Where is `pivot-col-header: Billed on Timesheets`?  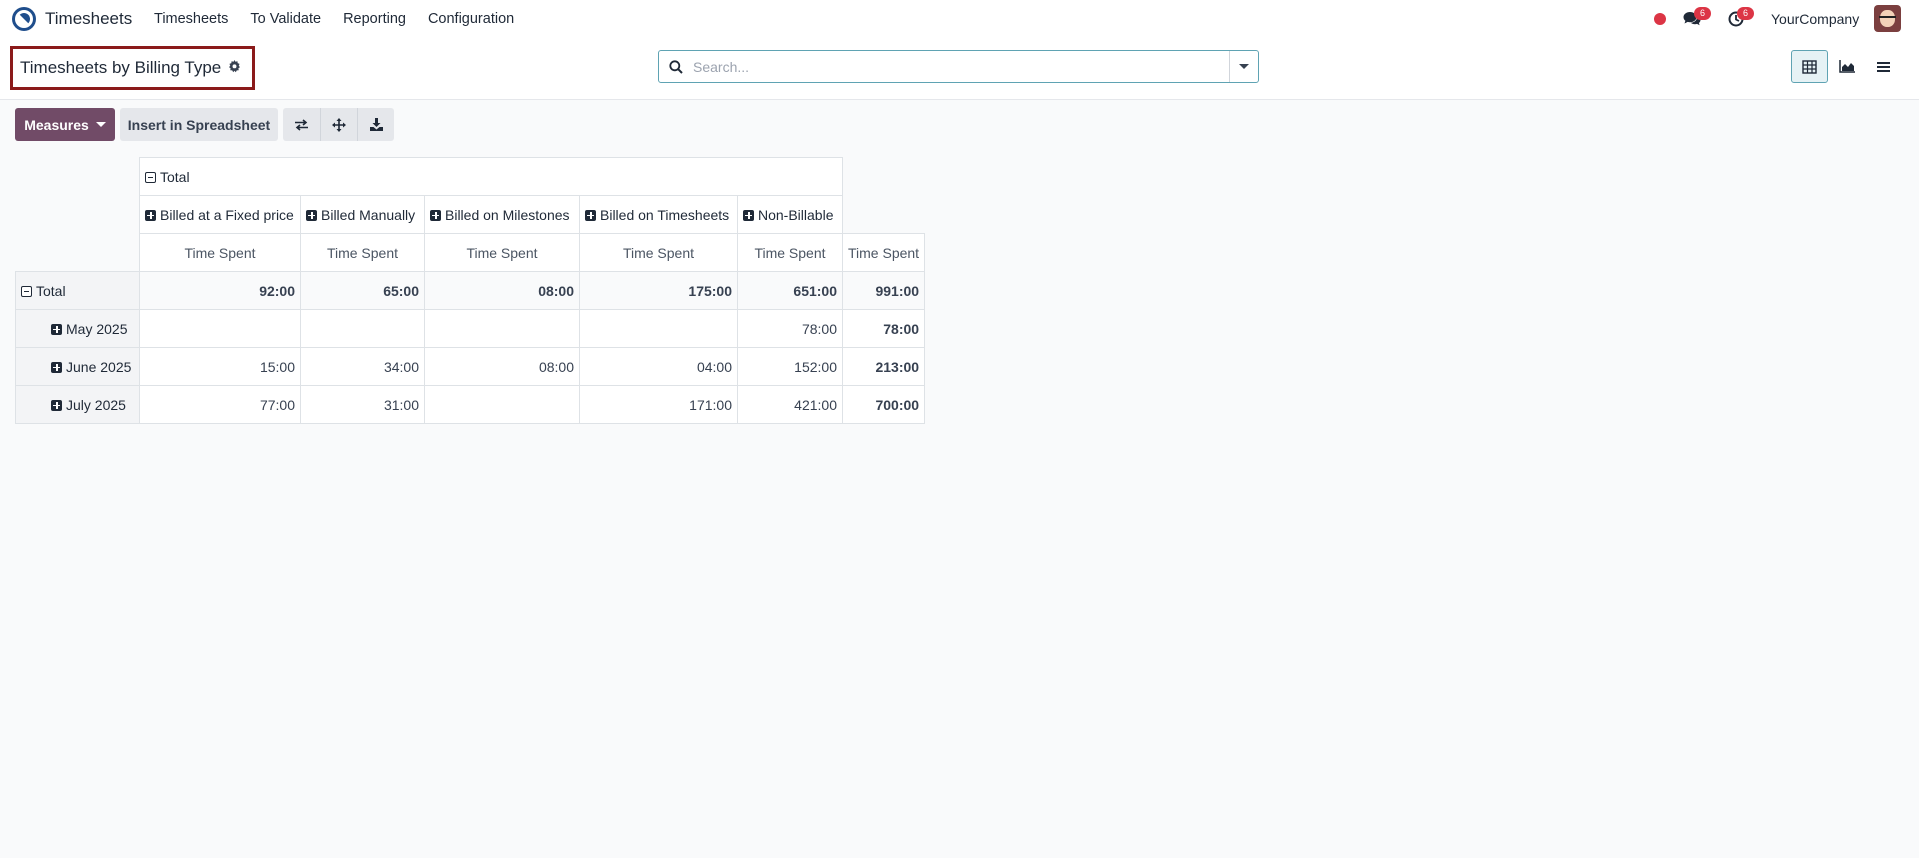 pivot-col-header: Billed on Timesheets is located at coordinates (658, 214).